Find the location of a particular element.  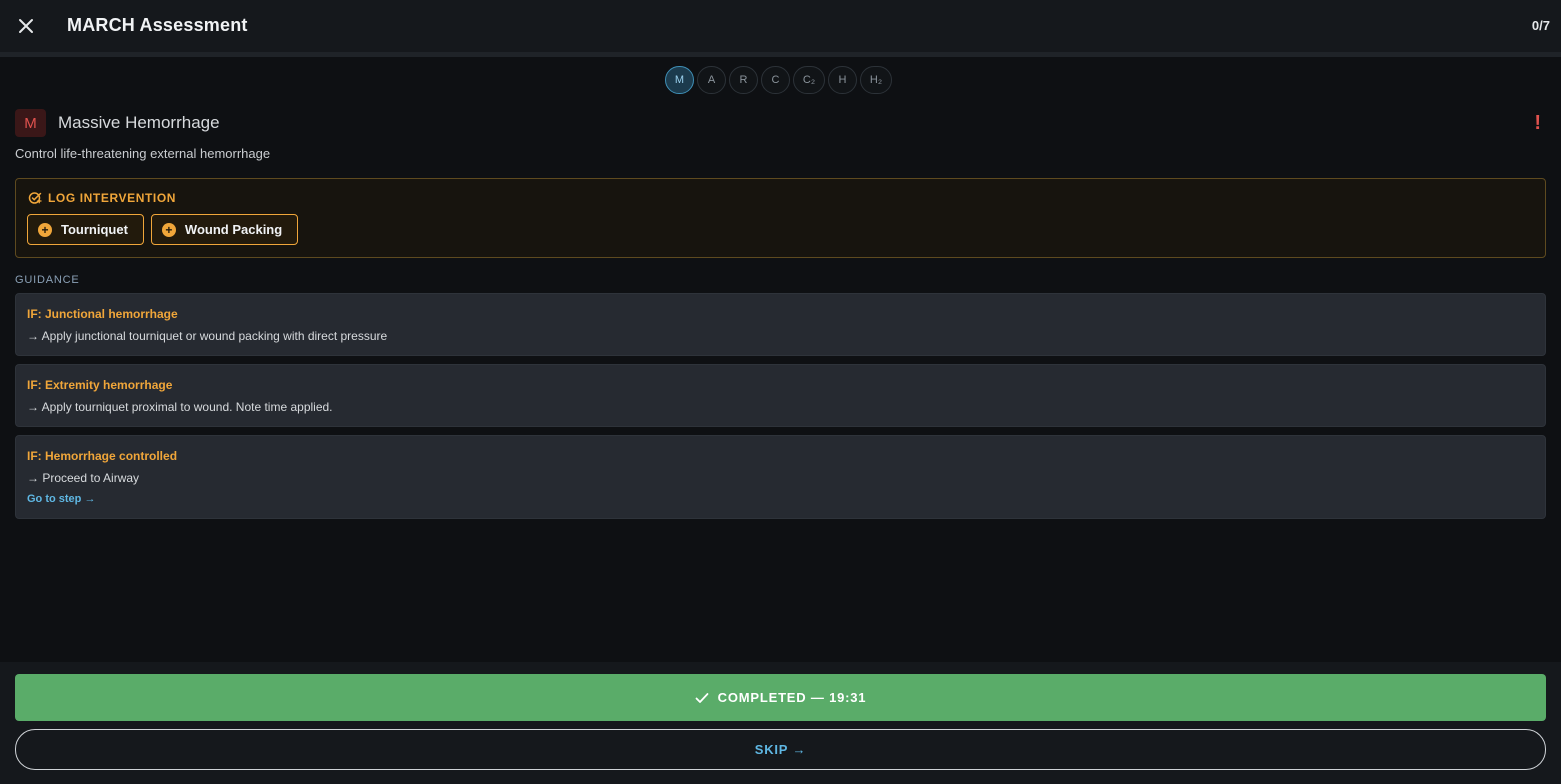

section-badge: M is located at coordinates (30, 123).